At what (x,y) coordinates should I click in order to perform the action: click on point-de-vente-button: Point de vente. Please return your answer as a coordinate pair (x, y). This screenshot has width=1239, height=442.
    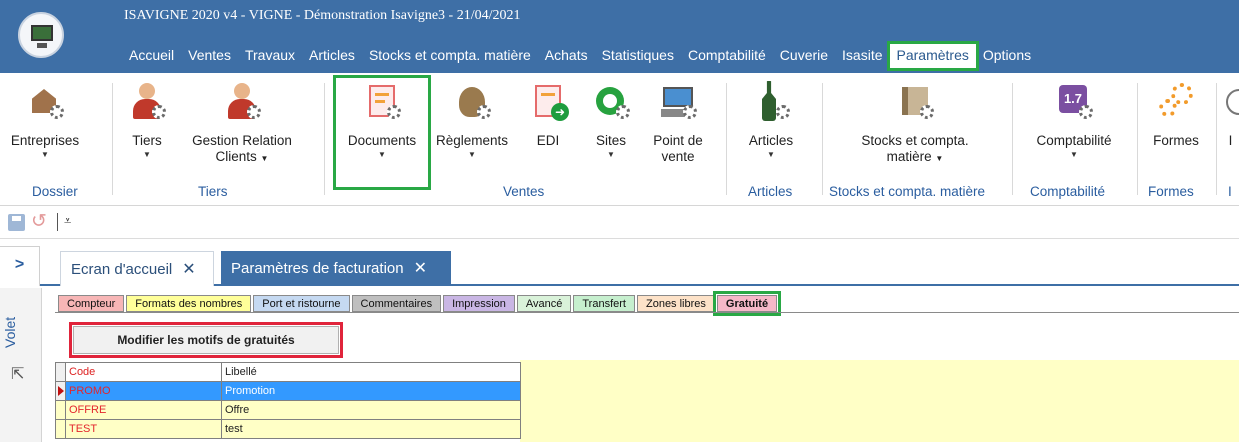
    Looking at the image, I should click on (678, 122).